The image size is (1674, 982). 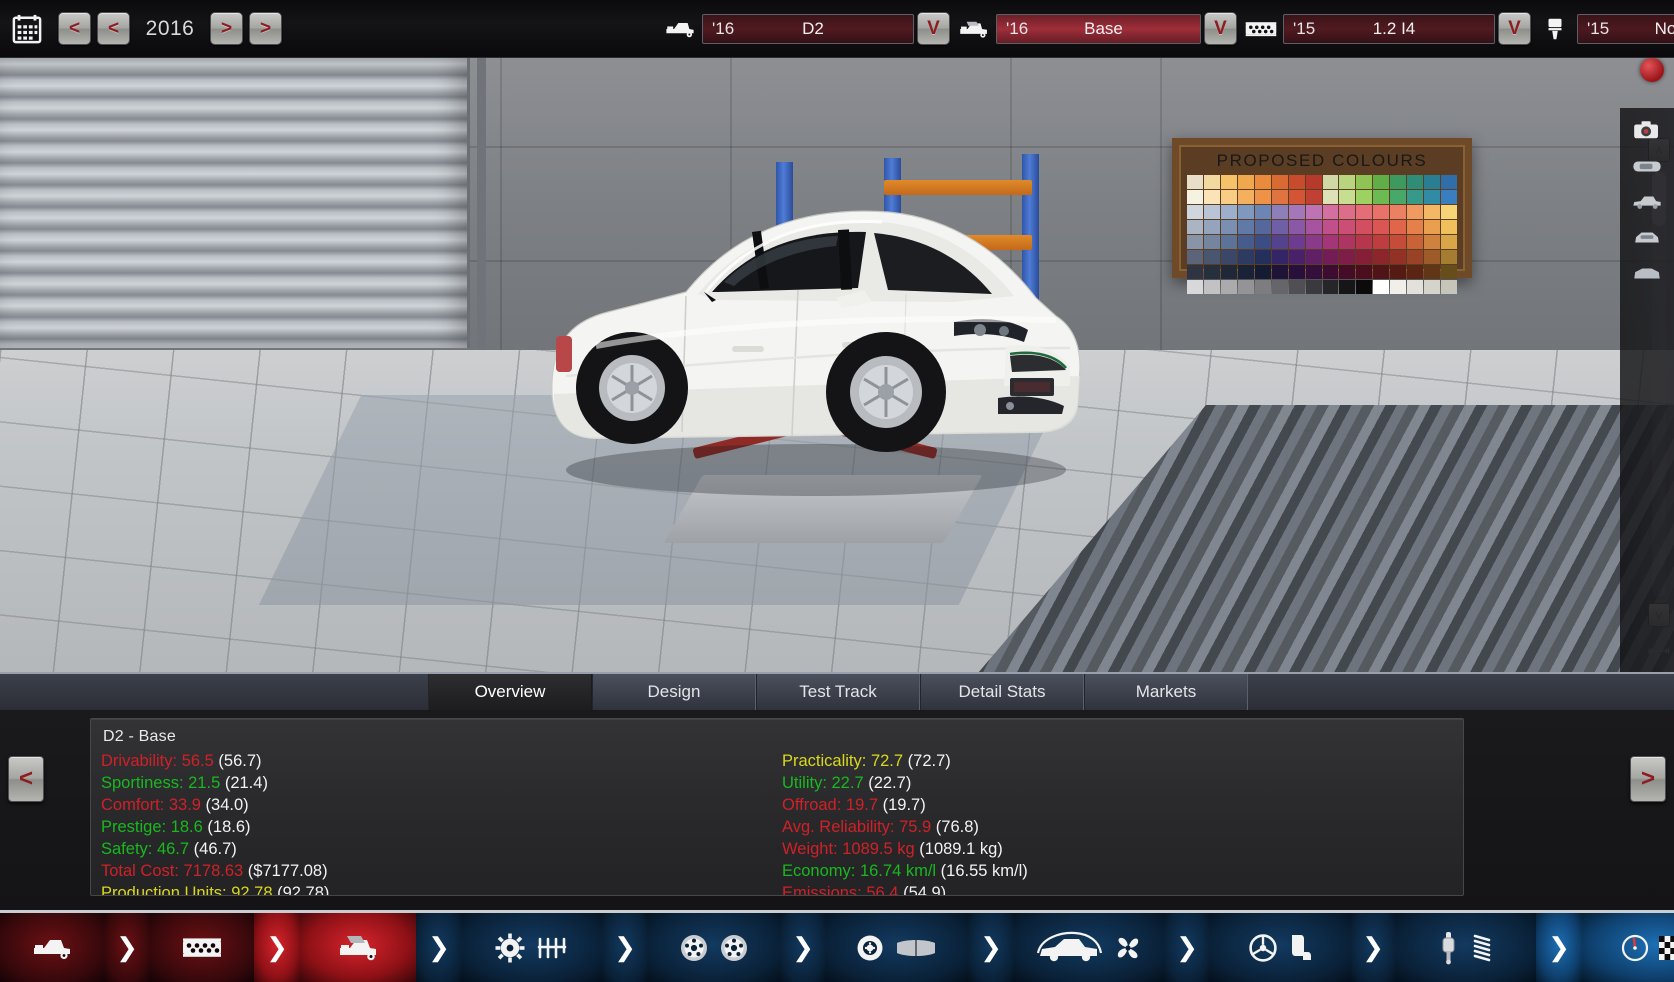 I want to click on car-front-view-icon, so click(x=1647, y=238).